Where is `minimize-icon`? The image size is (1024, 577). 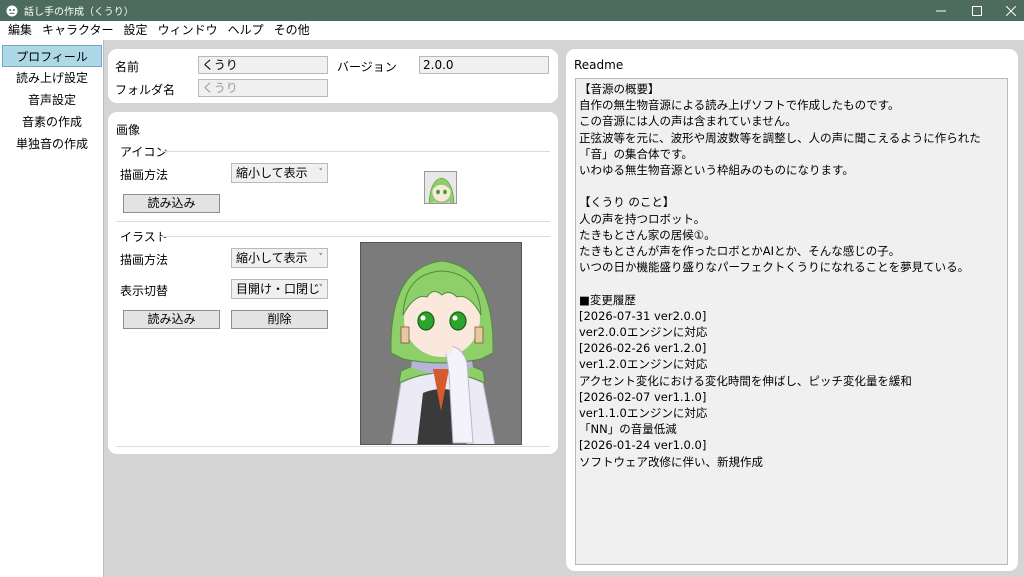 minimize-icon is located at coordinates (941, 10).